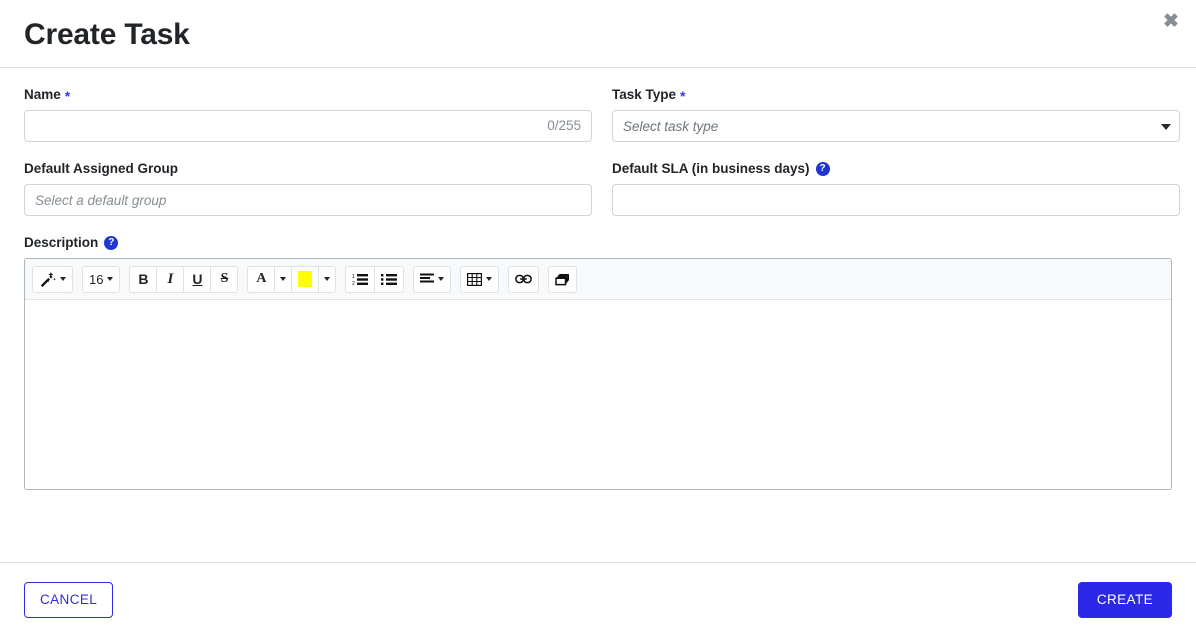 This screenshot has width=1196, height=636. I want to click on clear-format-button, so click(563, 279).